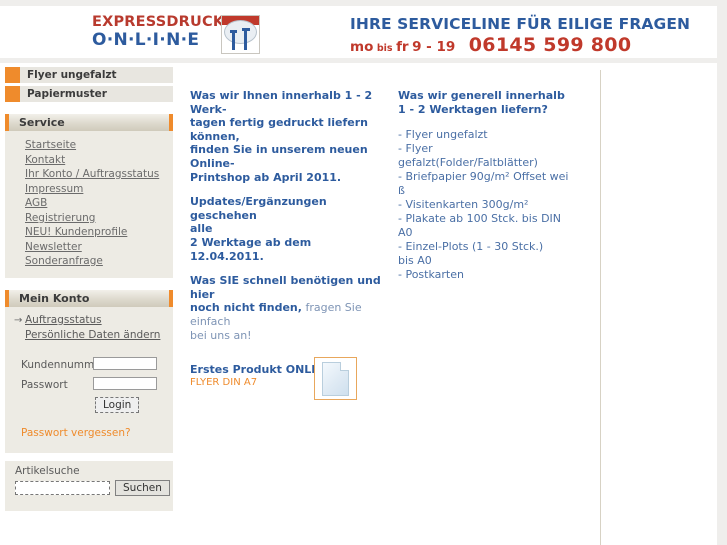 The height and width of the screenshot is (545, 727). What do you see at coordinates (362, 47) in the screenshot?
I see `serviceline-day-from: mo` at bounding box center [362, 47].